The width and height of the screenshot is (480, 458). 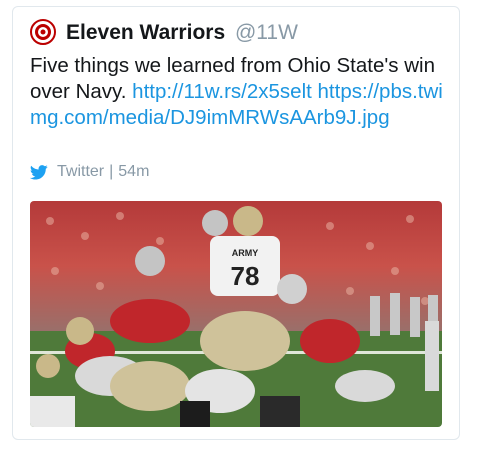 What do you see at coordinates (245, 253) in the screenshot?
I see `jersey-text: ARMY` at bounding box center [245, 253].